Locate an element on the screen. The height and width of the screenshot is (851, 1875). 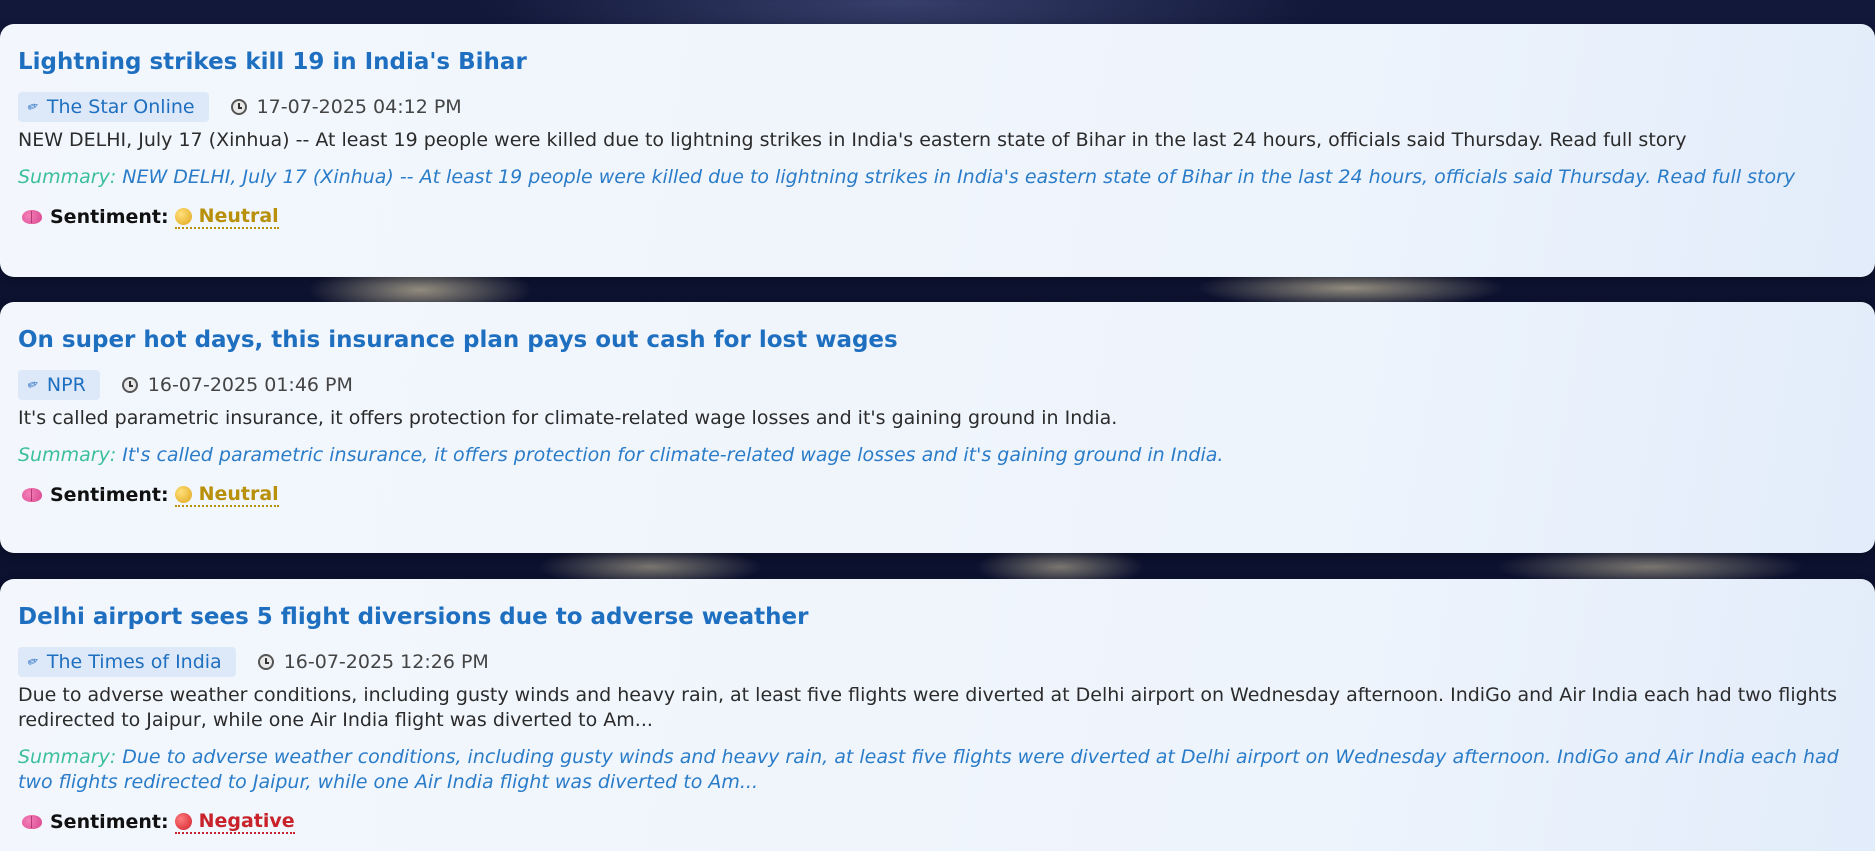
timestamp: 17-07-2025 04:12 PM is located at coordinates (346, 107).